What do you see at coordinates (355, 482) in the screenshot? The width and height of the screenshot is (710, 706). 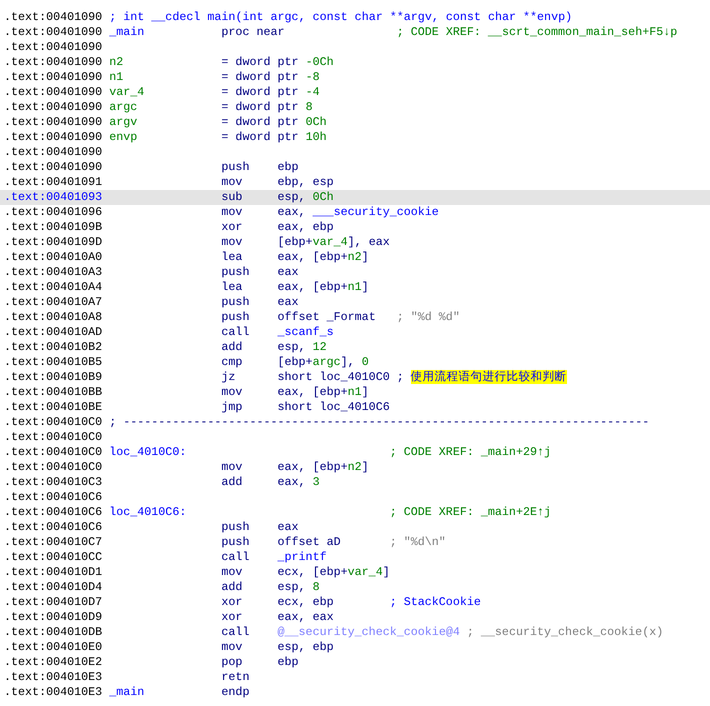 I see `listing-line: .text:004010C3 add eax, 3` at bounding box center [355, 482].